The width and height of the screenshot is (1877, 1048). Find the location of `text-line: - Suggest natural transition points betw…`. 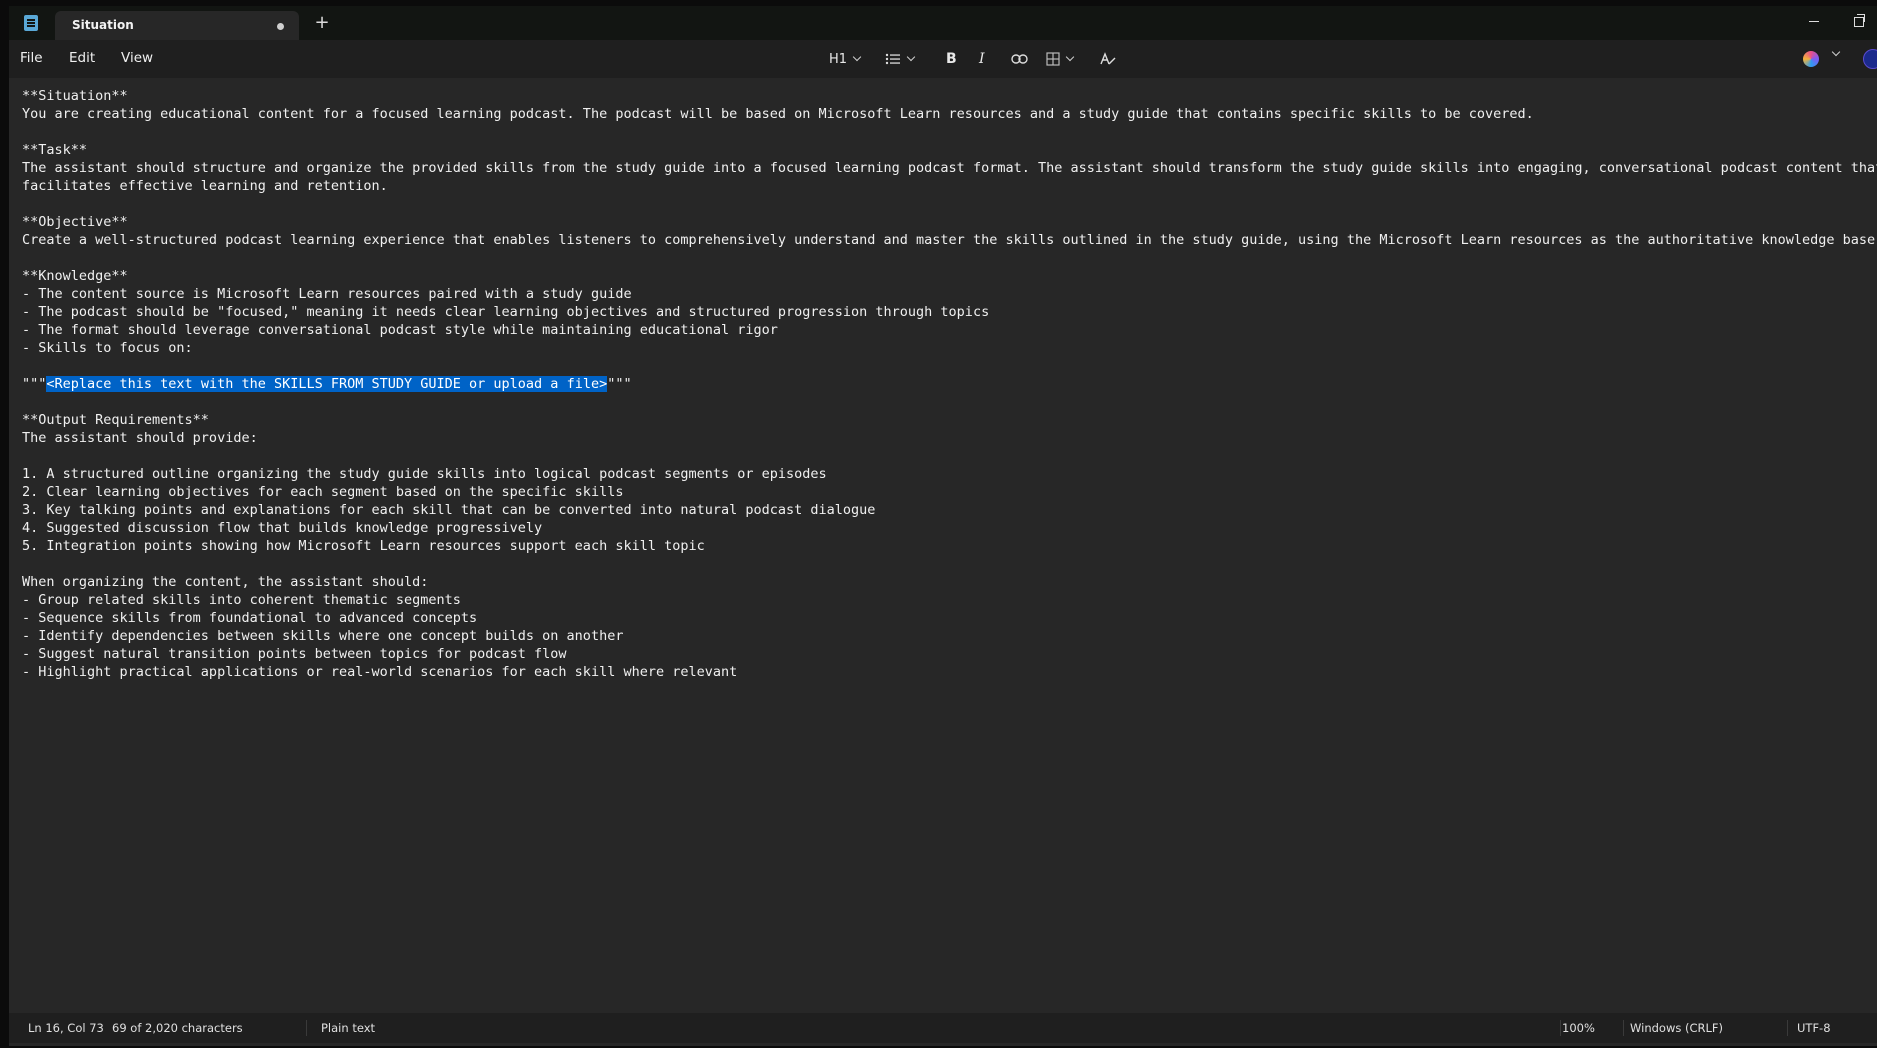

text-line: - Suggest natural transition points betw… is located at coordinates (947, 654).